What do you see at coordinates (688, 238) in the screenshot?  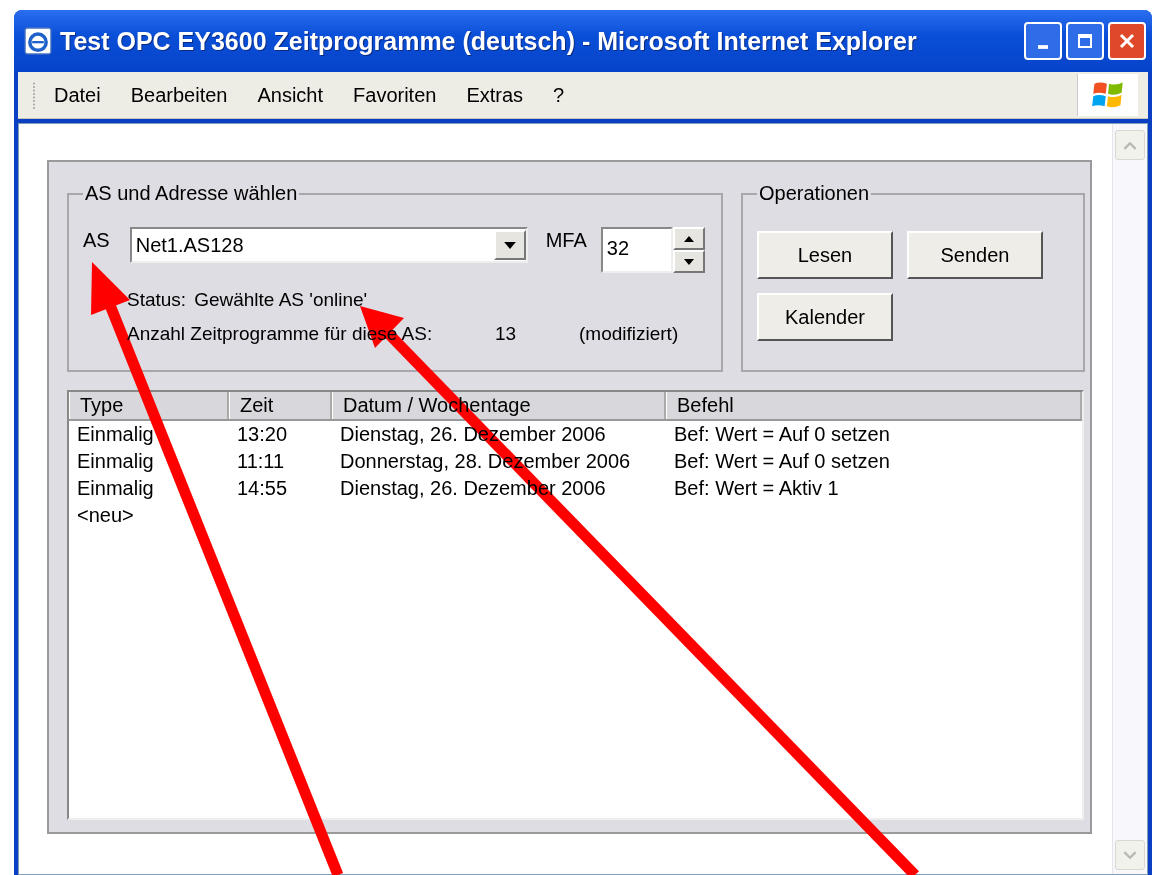 I see `spin-up-icon` at bounding box center [688, 238].